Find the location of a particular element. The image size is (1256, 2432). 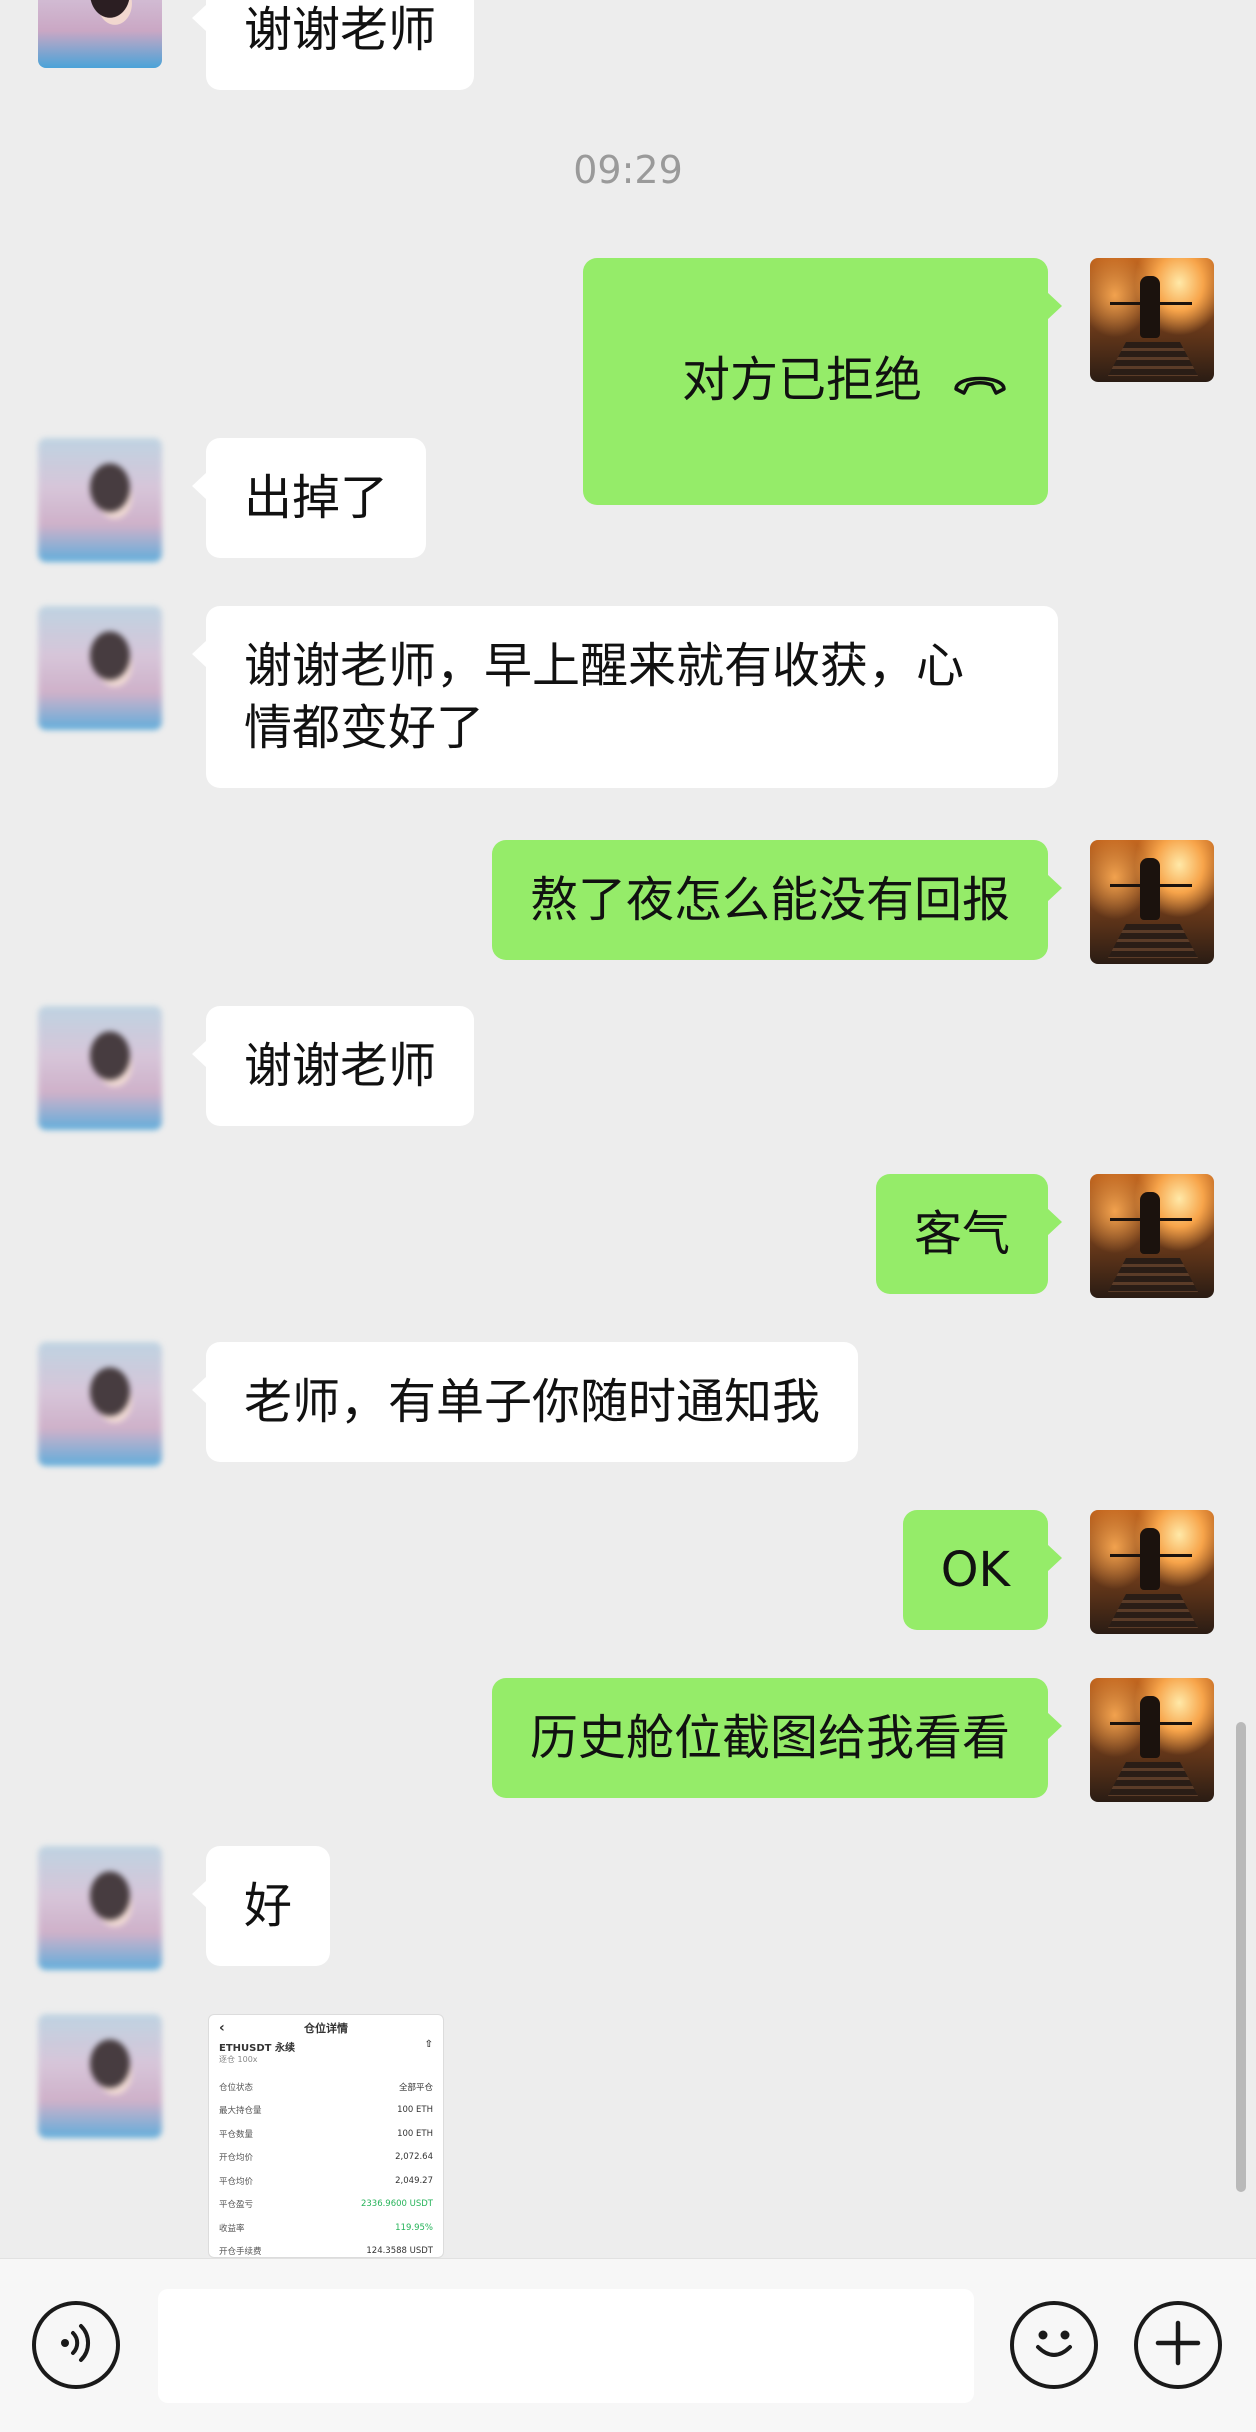

leverage-tag: 逐仓 100x is located at coordinates (238, 2059).